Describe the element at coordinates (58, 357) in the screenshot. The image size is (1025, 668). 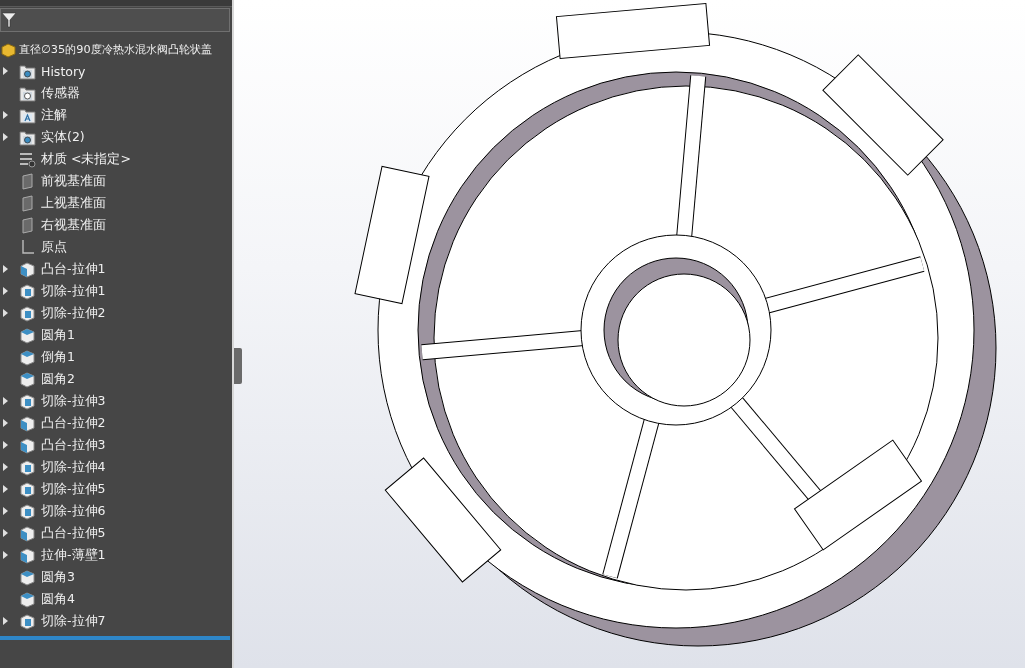
I see `tree-item: 倒角1` at that location.